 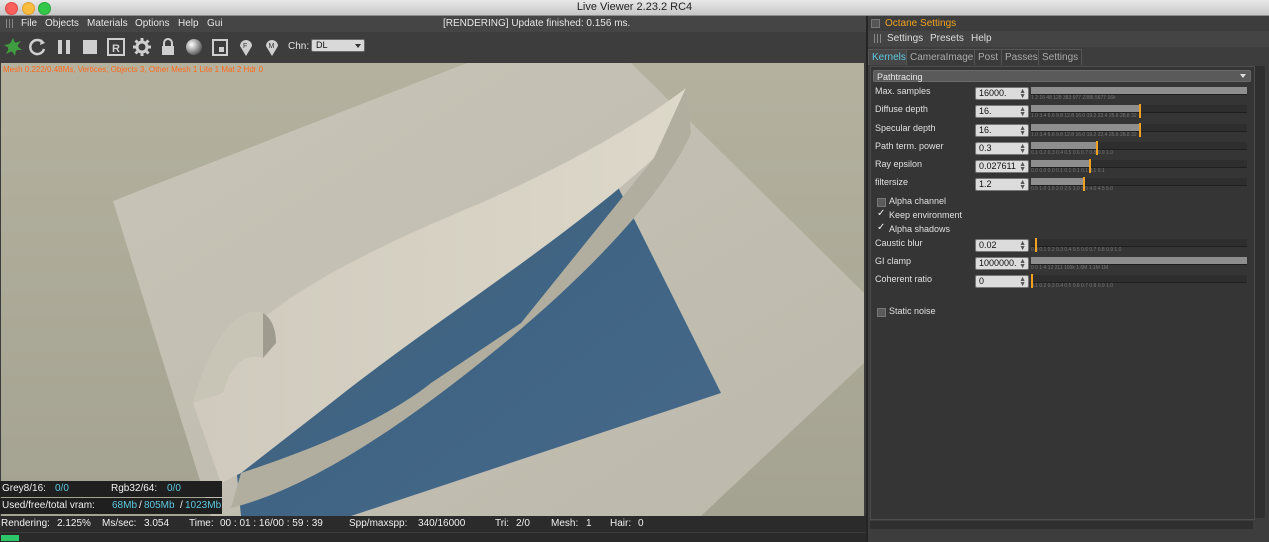 What do you see at coordinates (38, 47) in the screenshot?
I see `refresh-icon` at bounding box center [38, 47].